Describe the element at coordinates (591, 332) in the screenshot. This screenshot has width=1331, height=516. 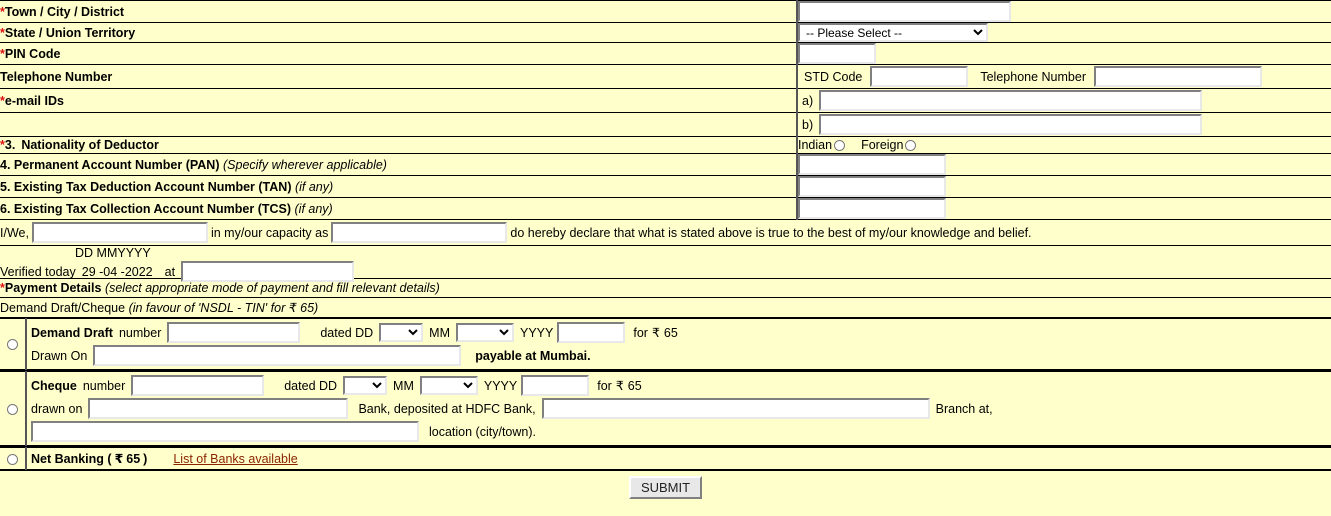
I see `demand-draft-yyyy-input` at that location.